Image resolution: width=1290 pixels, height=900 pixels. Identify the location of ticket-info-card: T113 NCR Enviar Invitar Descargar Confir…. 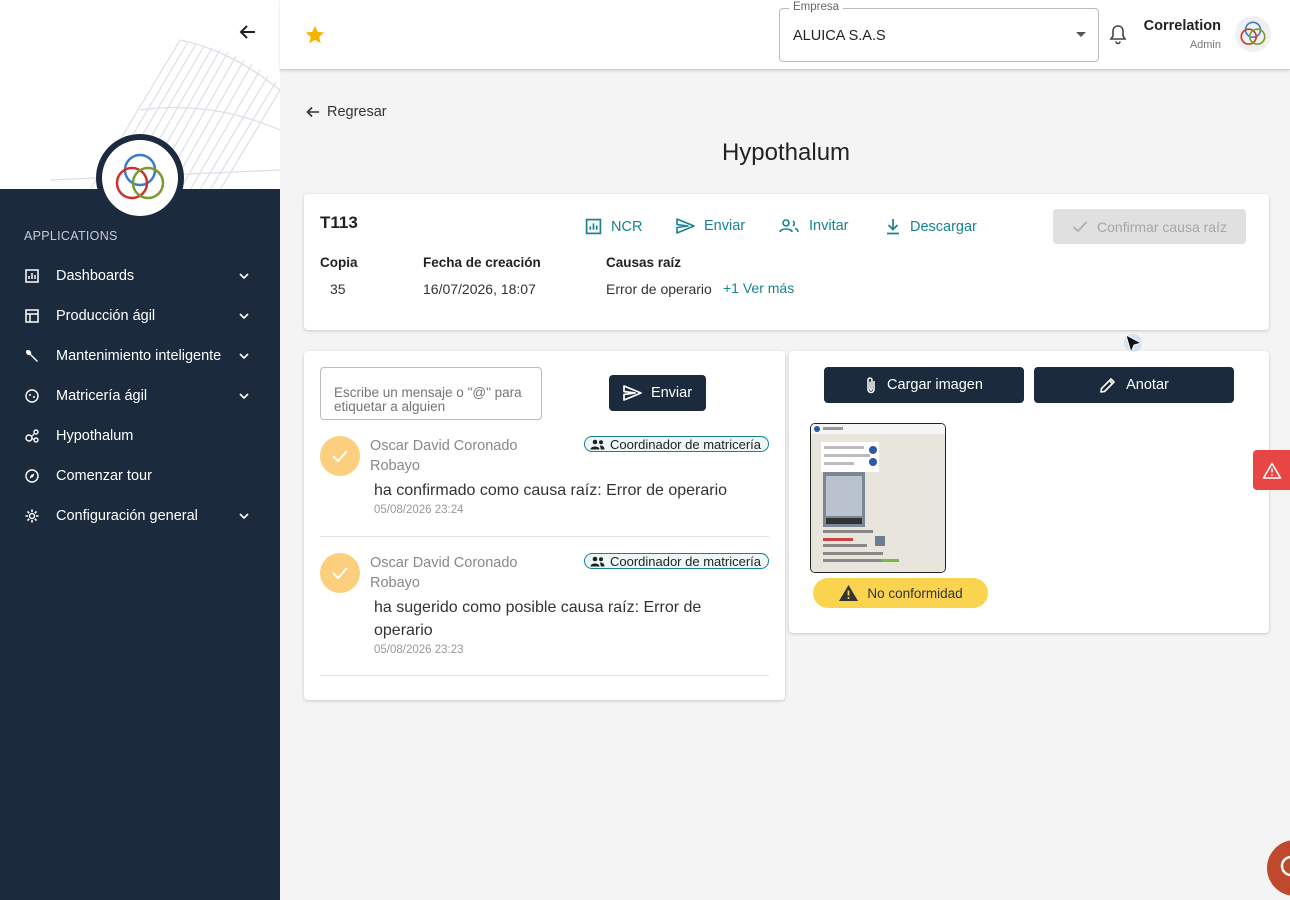
(786, 262).